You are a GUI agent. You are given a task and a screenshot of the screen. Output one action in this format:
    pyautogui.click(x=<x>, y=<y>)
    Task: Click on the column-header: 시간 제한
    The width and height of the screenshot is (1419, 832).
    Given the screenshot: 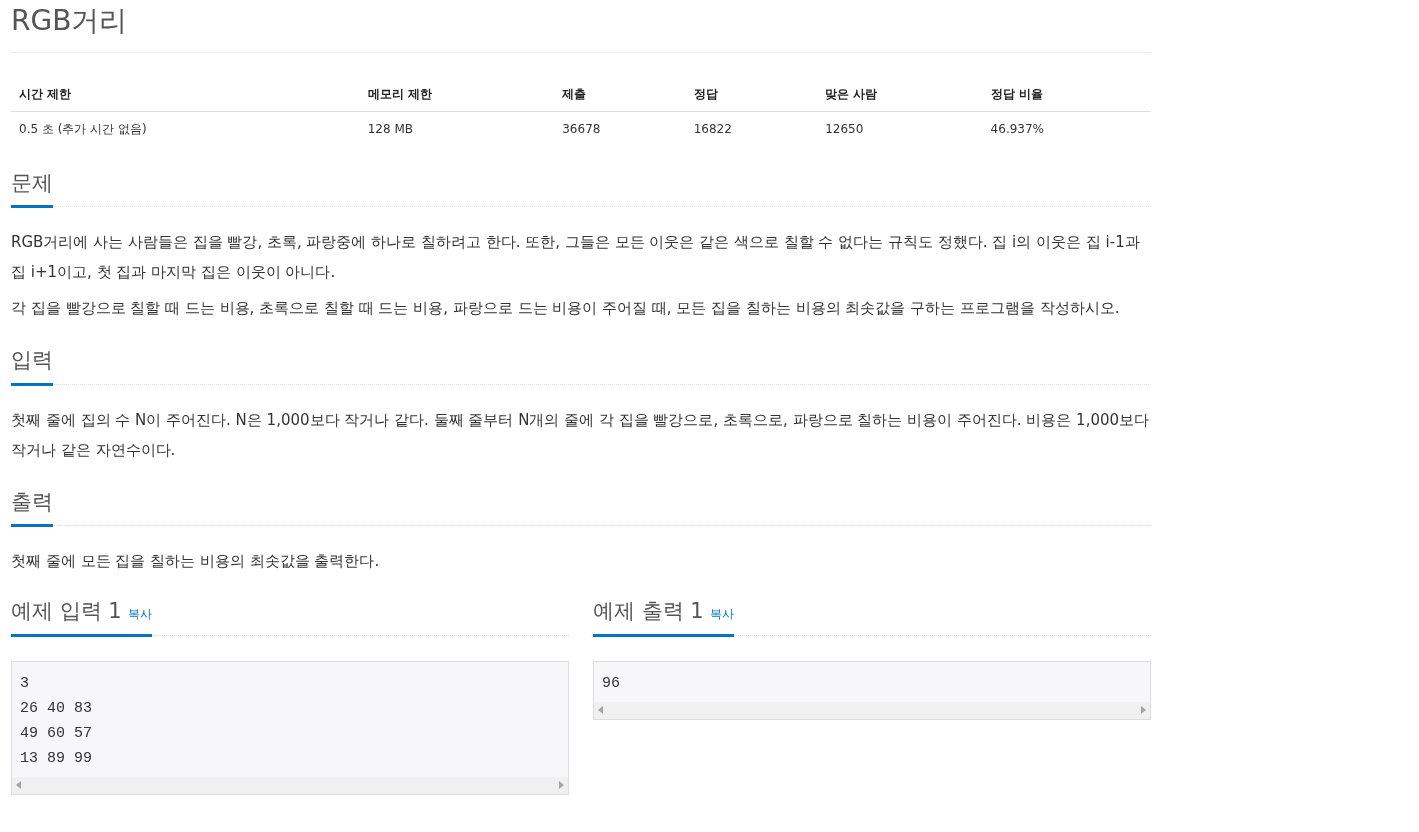 What is the action you would take?
    pyautogui.click(x=185, y=94)
    